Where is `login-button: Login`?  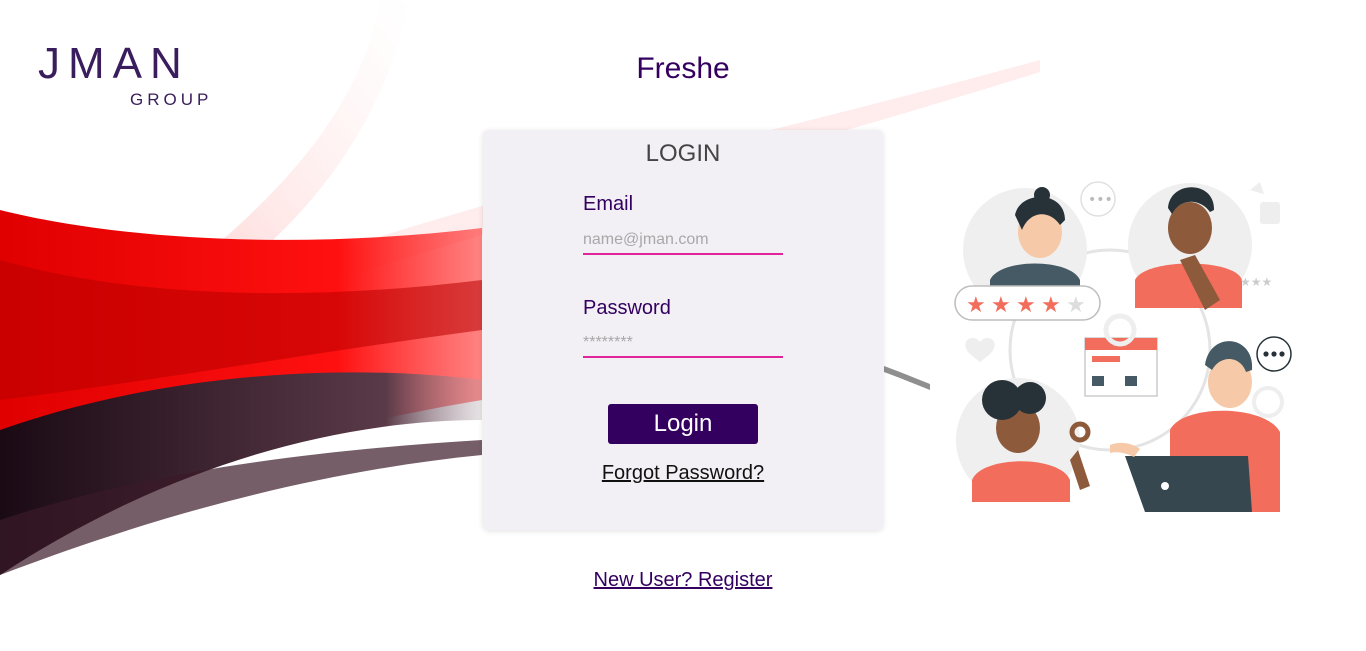 login-button: Login is located at coordinates (683, 424).